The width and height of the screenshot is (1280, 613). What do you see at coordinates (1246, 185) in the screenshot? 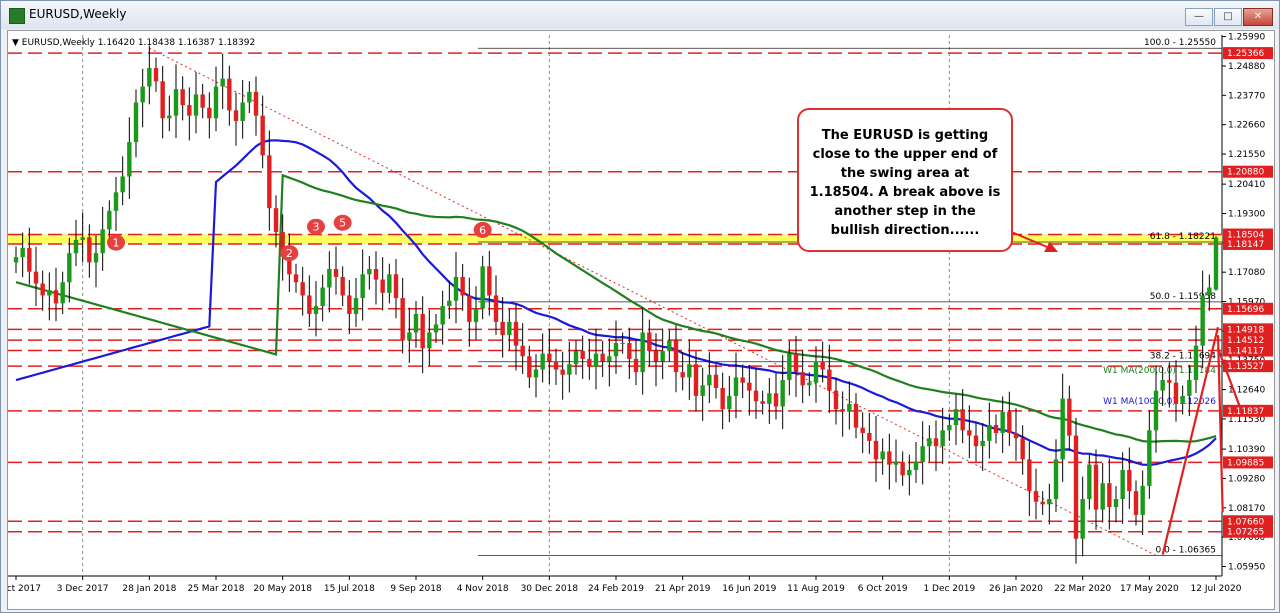
I see `price-tick-label: 1.20410` at bounding box center [1246, 185].